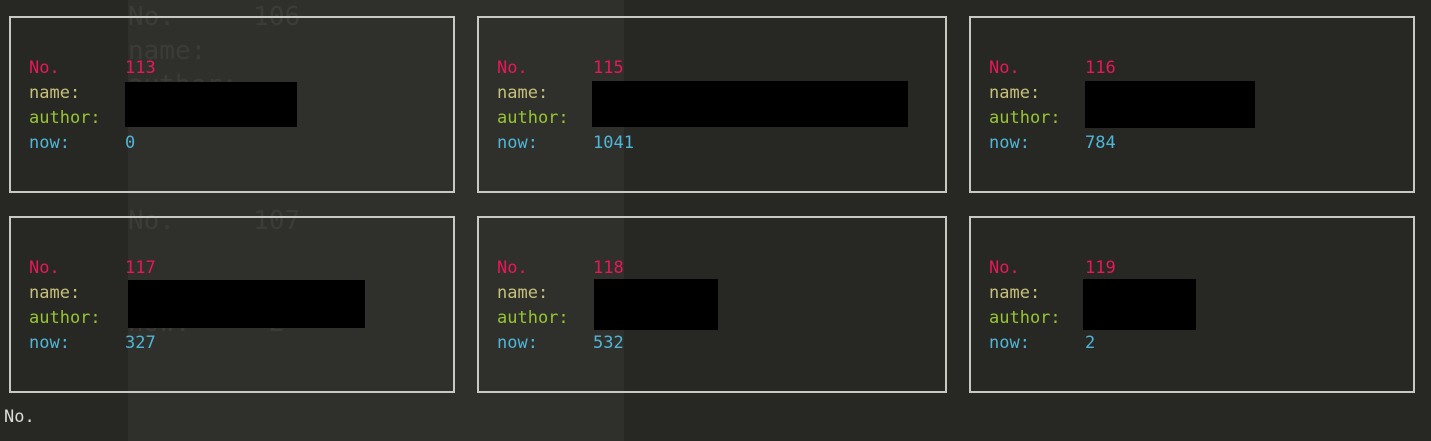  I want to click on value-no: 113, so click(140, 68).